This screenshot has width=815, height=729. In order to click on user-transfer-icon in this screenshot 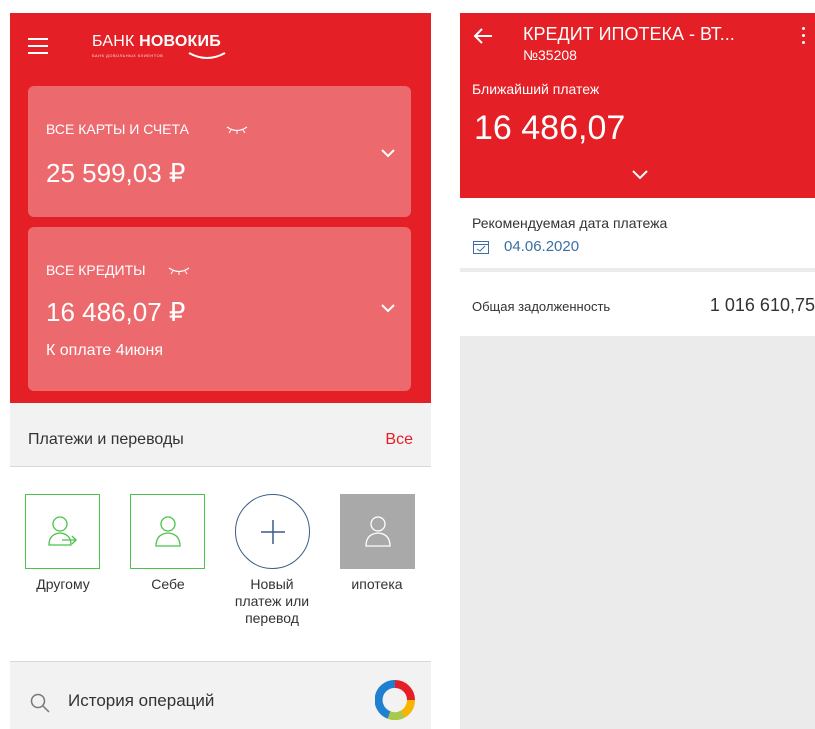, I will do `click(62, 530)`.